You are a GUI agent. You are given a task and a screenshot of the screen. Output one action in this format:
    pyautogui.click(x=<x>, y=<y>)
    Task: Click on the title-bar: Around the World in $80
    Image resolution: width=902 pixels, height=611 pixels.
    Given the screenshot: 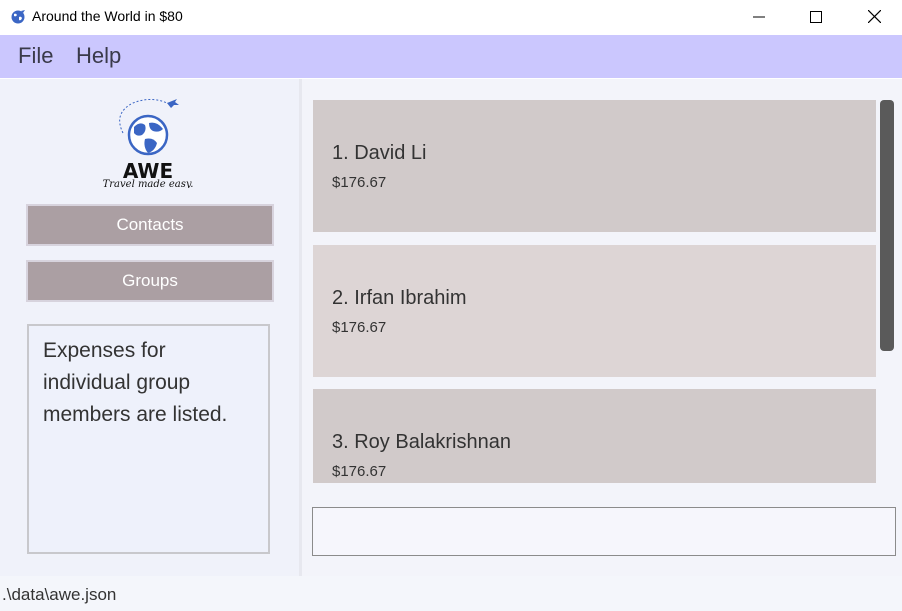 What is the action you would take?
    pyautogui.click(x=451, y=17)
    